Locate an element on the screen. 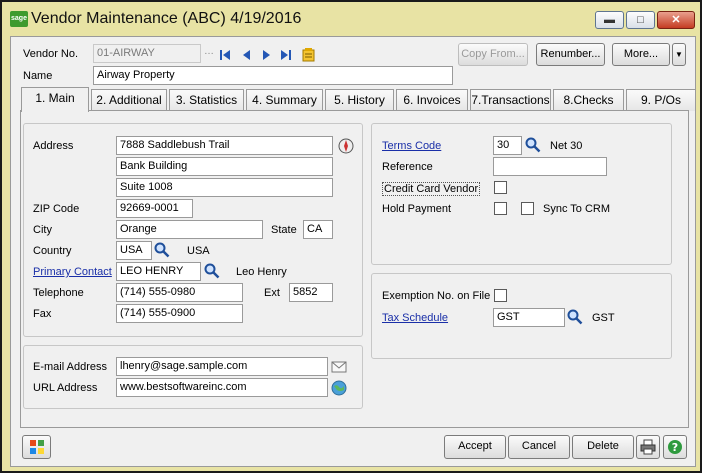  credit-card-vendor-checkbox is located at coordinates (500, 187).